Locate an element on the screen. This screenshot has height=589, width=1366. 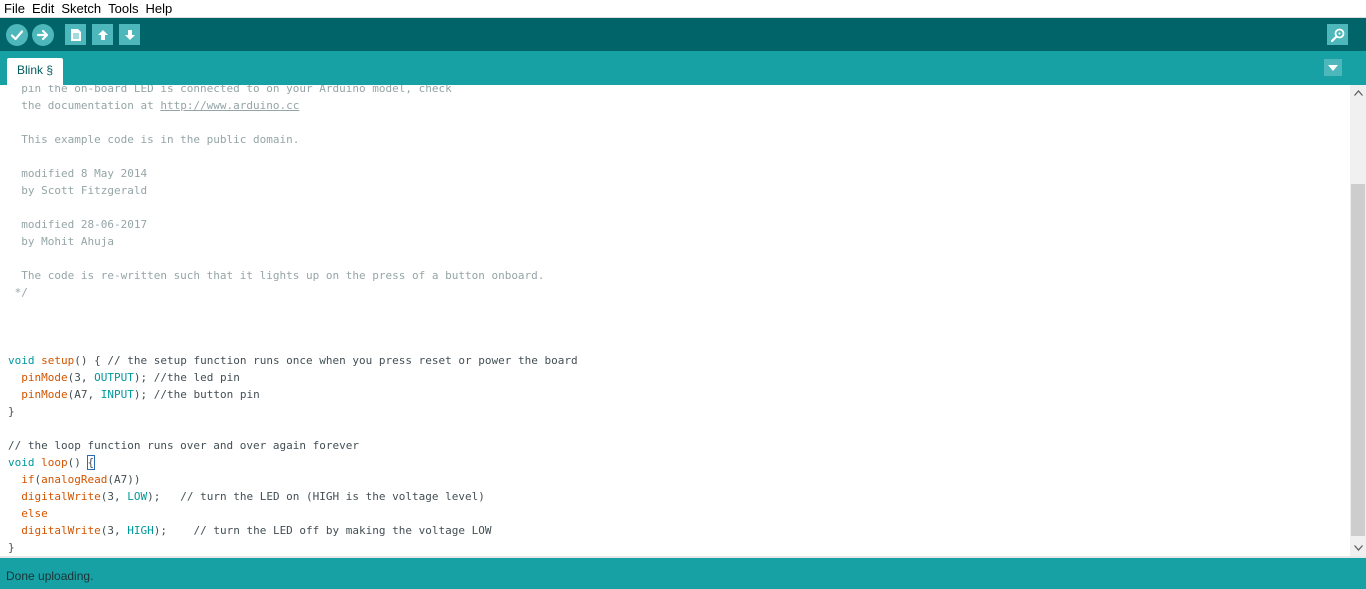
code-line: void loop() { is located at coordinates (675, 462).